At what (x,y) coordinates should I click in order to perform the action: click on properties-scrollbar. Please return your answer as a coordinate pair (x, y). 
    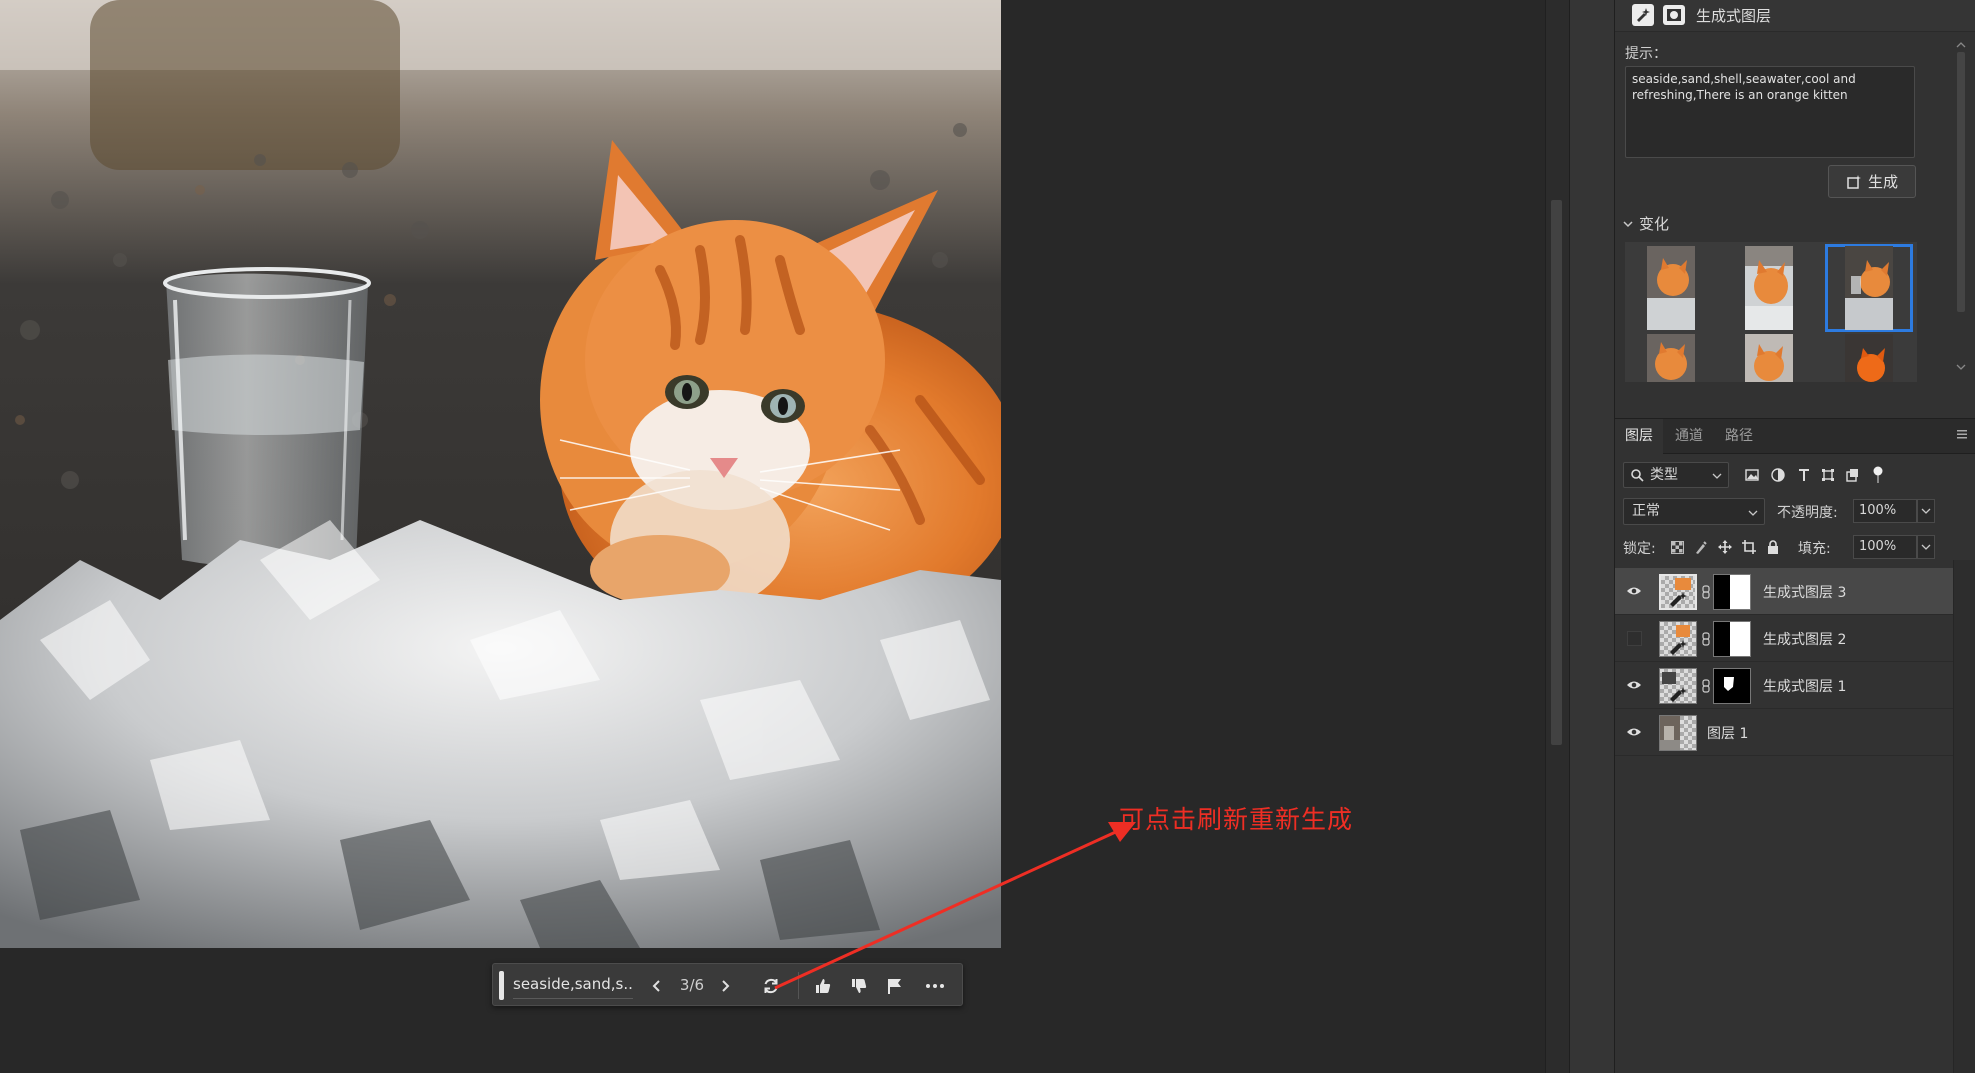
    Looking at the image, I should click on (1961, 210).